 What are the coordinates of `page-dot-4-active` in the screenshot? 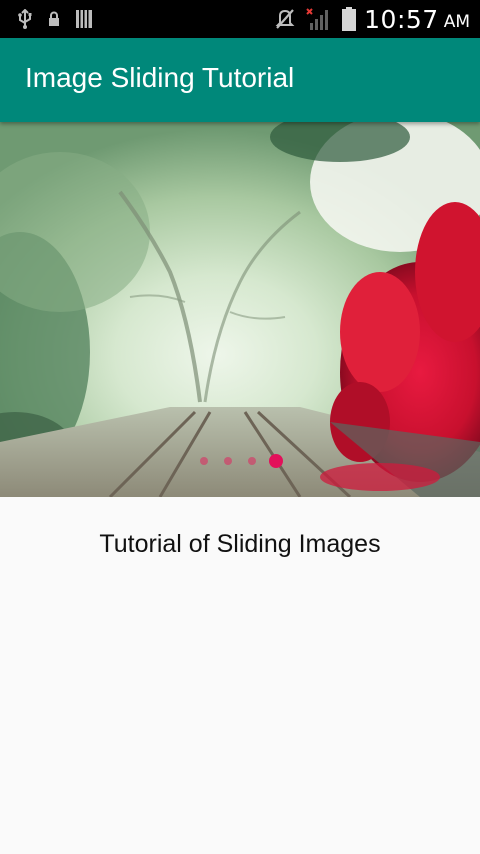 It's located at (276, 461).